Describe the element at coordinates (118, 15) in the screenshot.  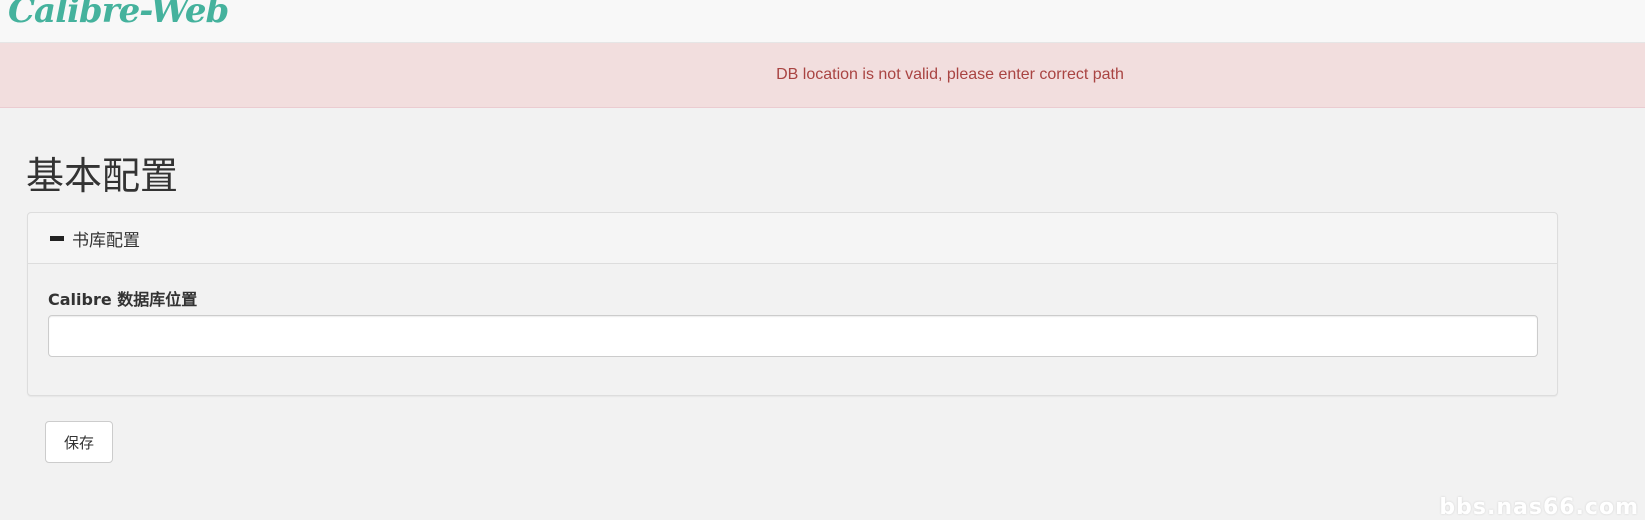
I see `brand-logo: Calibre-Web` at that location.